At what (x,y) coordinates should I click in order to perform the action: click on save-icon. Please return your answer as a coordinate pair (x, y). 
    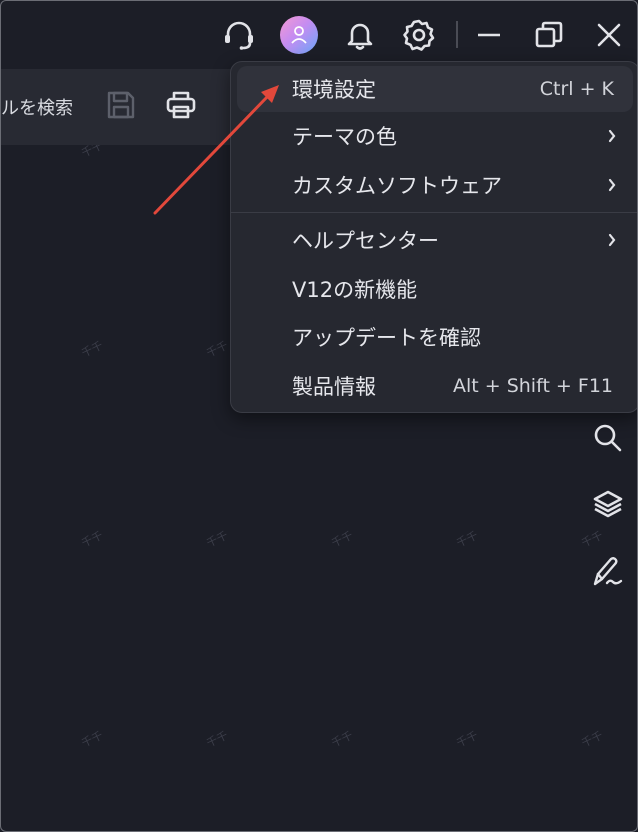
    Looking at the image, I should click on (121, 105).